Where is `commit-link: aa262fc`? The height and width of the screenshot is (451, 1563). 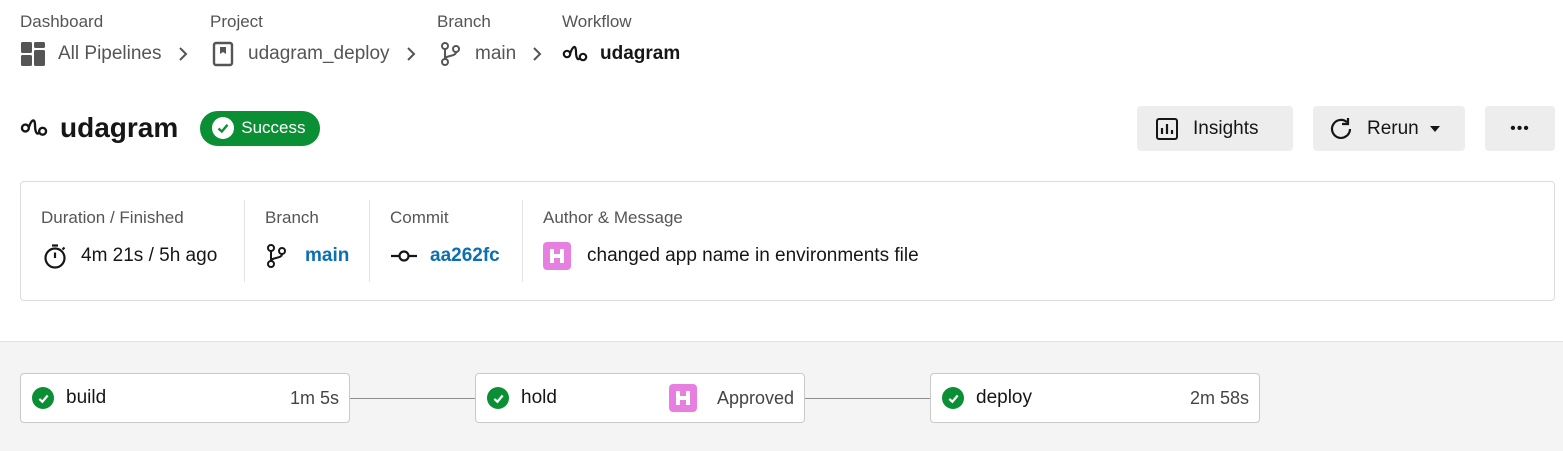 commit-link: aa262fc is located at coordinates (465, 256).